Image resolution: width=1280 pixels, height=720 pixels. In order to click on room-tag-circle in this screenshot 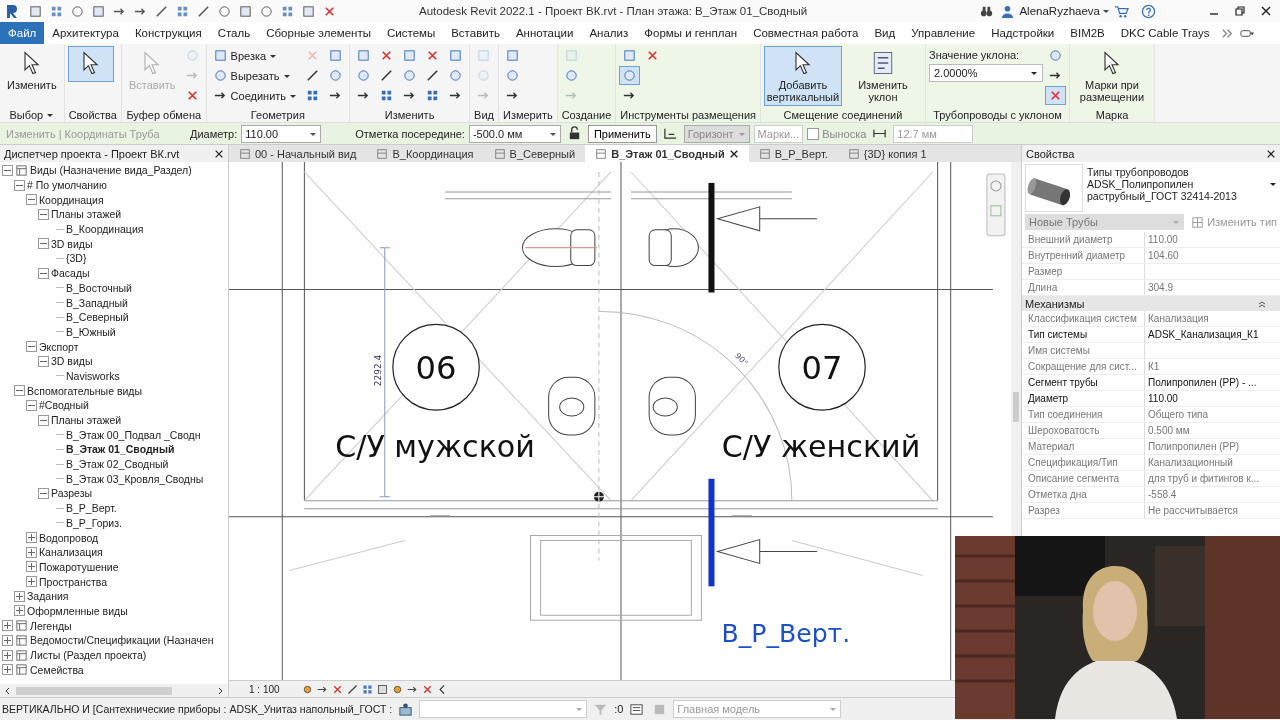, I will do `click(822, 367)`.